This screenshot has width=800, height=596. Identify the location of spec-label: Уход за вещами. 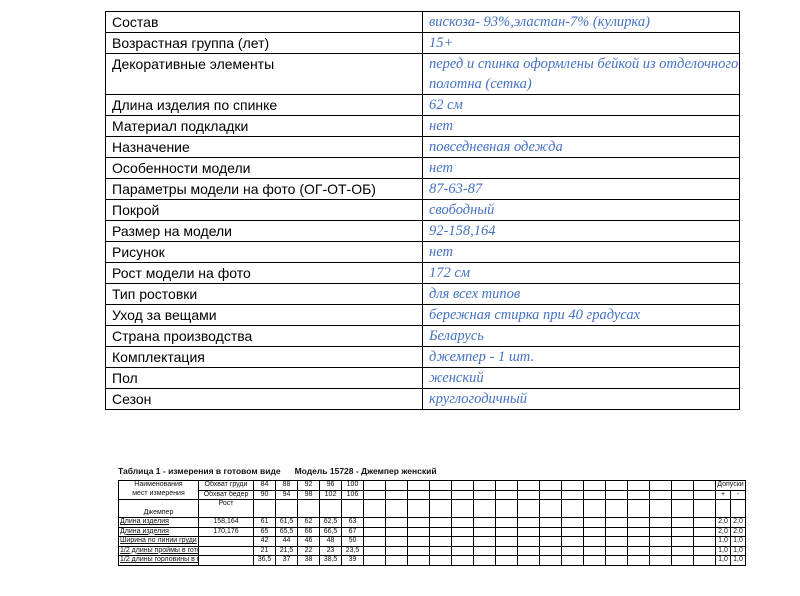
(264, 315).